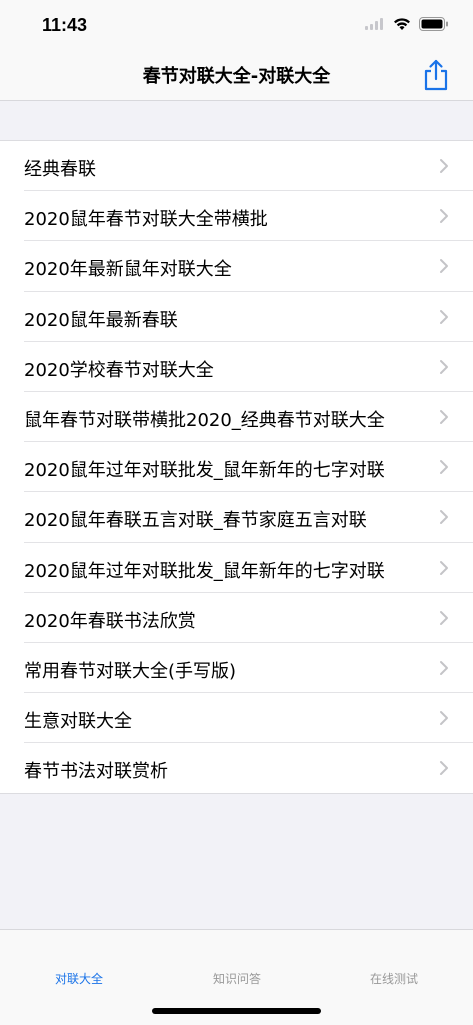  What do you see at coordinates (236, 768) in the screenshot?
I see `list-item: 春节书法对联赏析` at bounding box center [236, 768].